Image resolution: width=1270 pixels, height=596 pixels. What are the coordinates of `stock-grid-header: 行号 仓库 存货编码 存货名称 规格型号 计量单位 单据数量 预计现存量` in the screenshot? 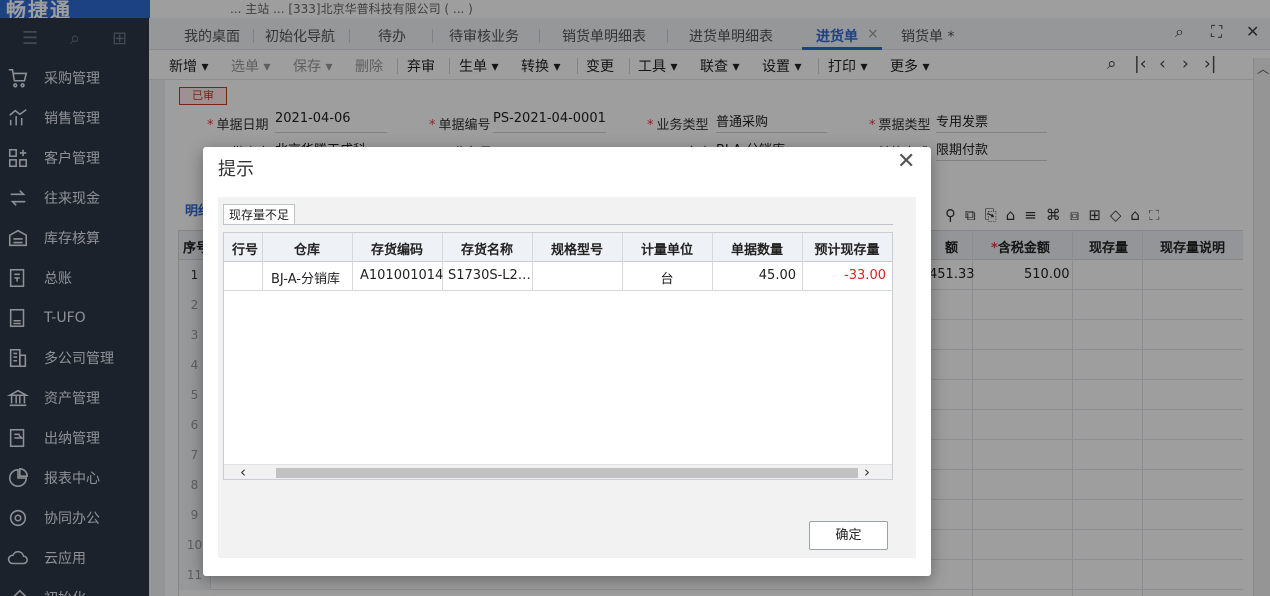 It's located at (558, 247).